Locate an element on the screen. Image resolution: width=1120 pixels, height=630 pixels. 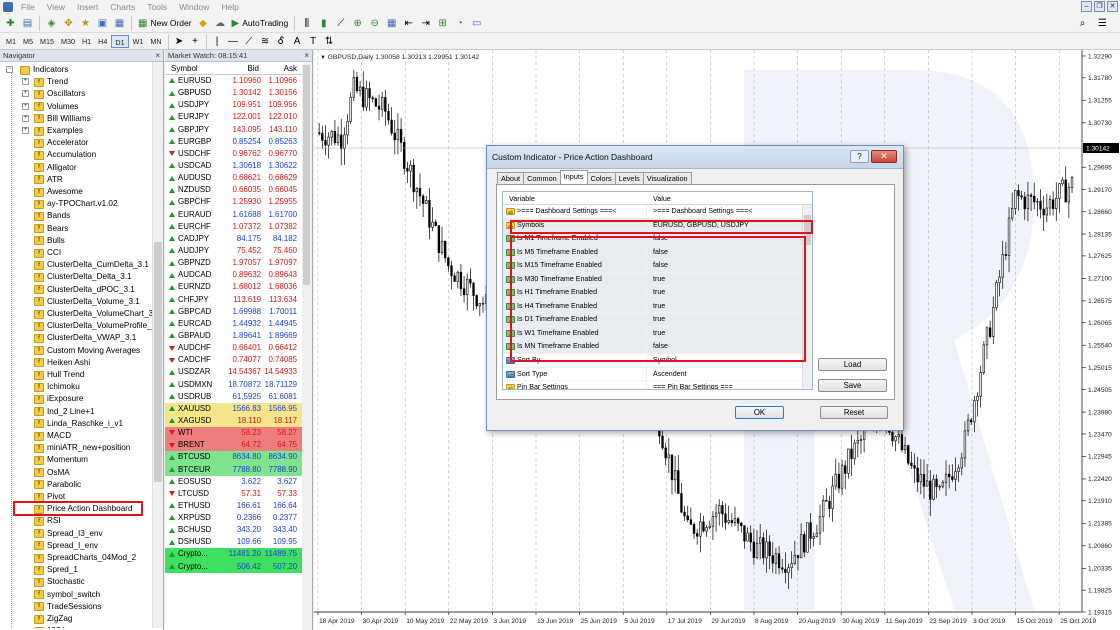
market-watch-row: CADCHF 0.74077 0.74085 is located at coordinates (238, 360).